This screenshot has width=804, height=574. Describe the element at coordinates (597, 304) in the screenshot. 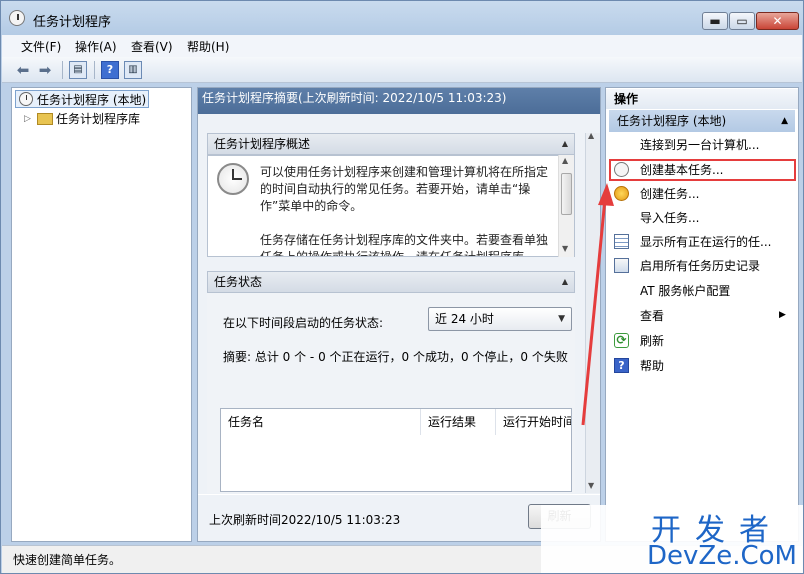

I see `annotation-arrow` at that location.